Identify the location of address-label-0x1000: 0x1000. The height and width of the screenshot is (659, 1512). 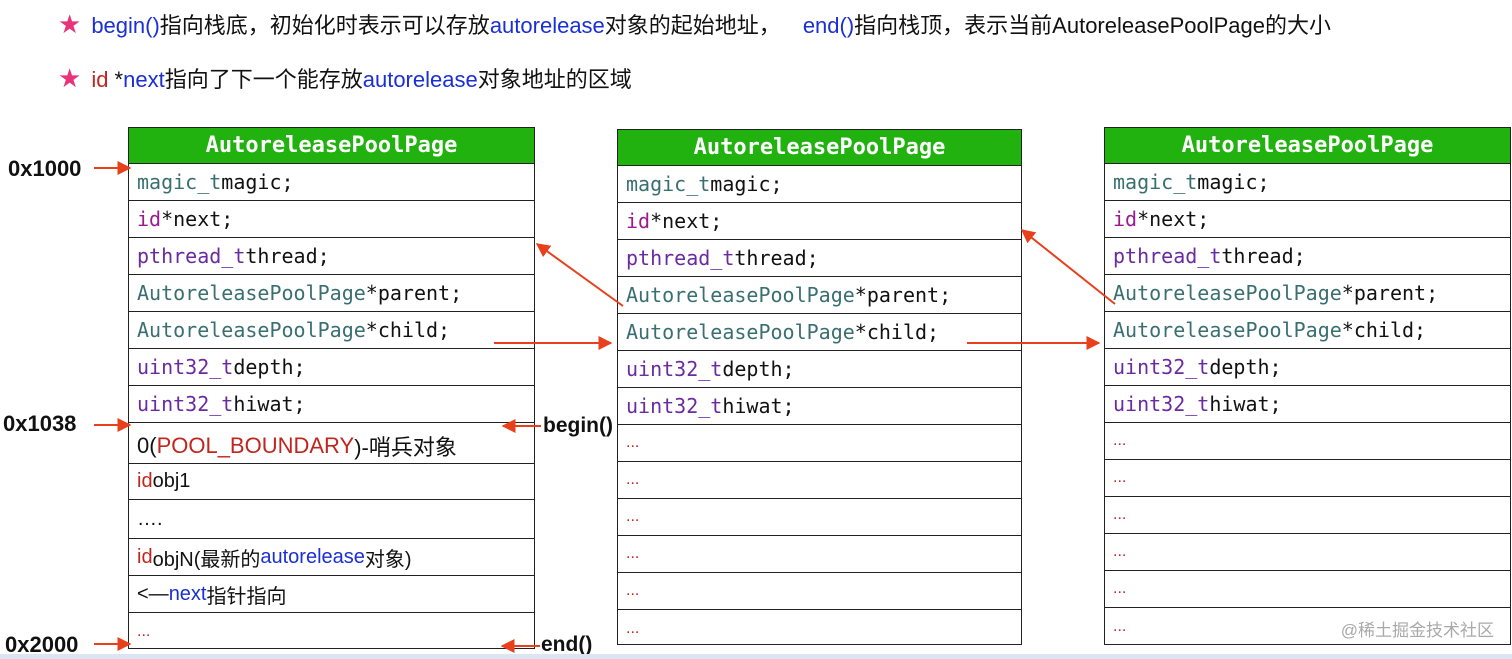
(45, 168).